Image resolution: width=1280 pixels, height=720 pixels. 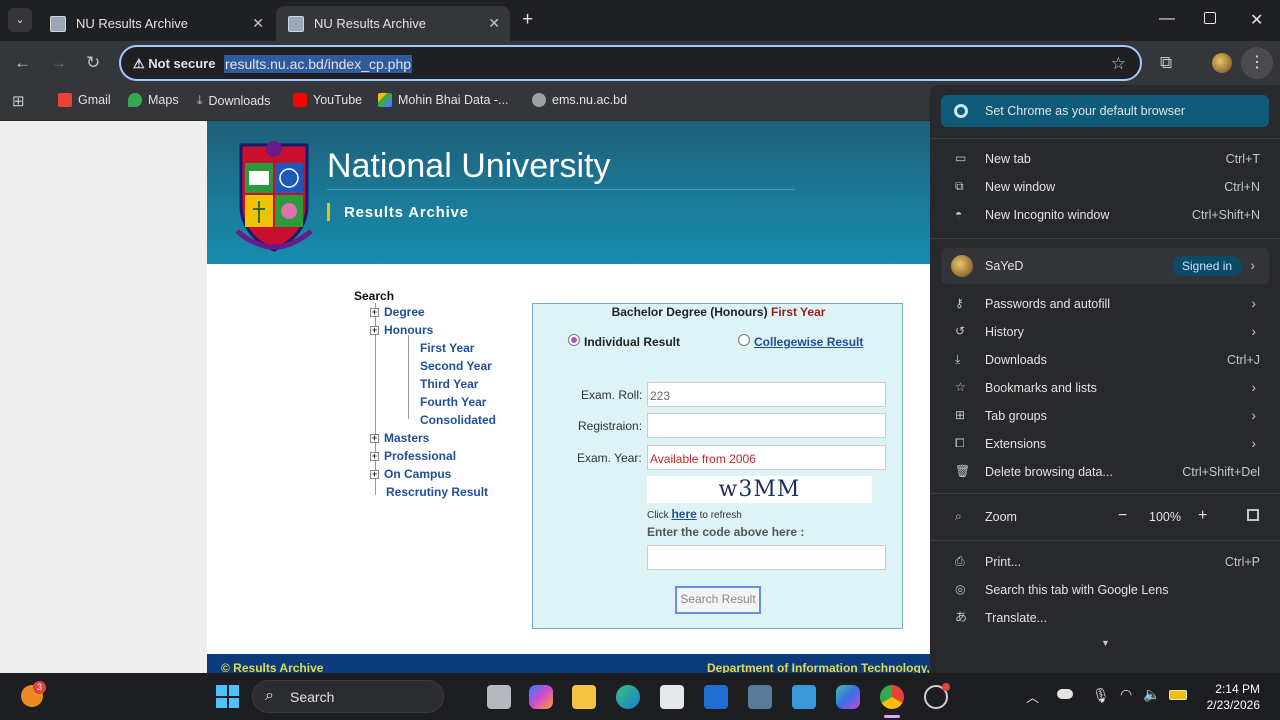 I want to click on volume-icon: 🔈, so click(x=1151, y=694).